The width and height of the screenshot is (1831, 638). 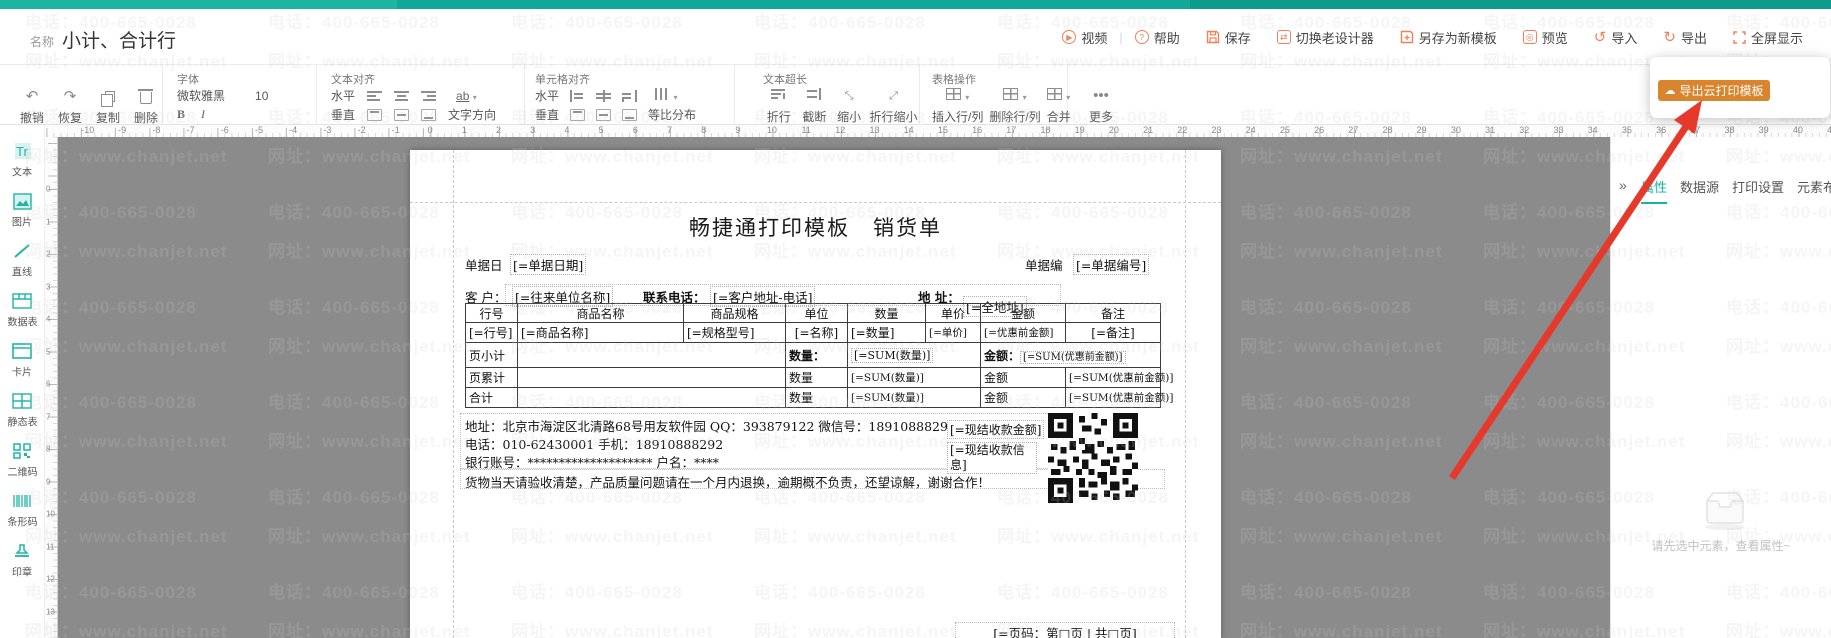 I want to click on tab-print-settings: 打印设置, so click(x=1758, y=190).